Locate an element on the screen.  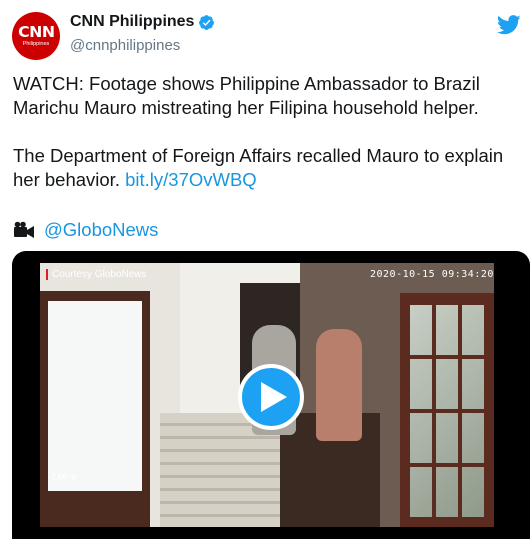
scene-right-door is located at coordinates (447, 410).